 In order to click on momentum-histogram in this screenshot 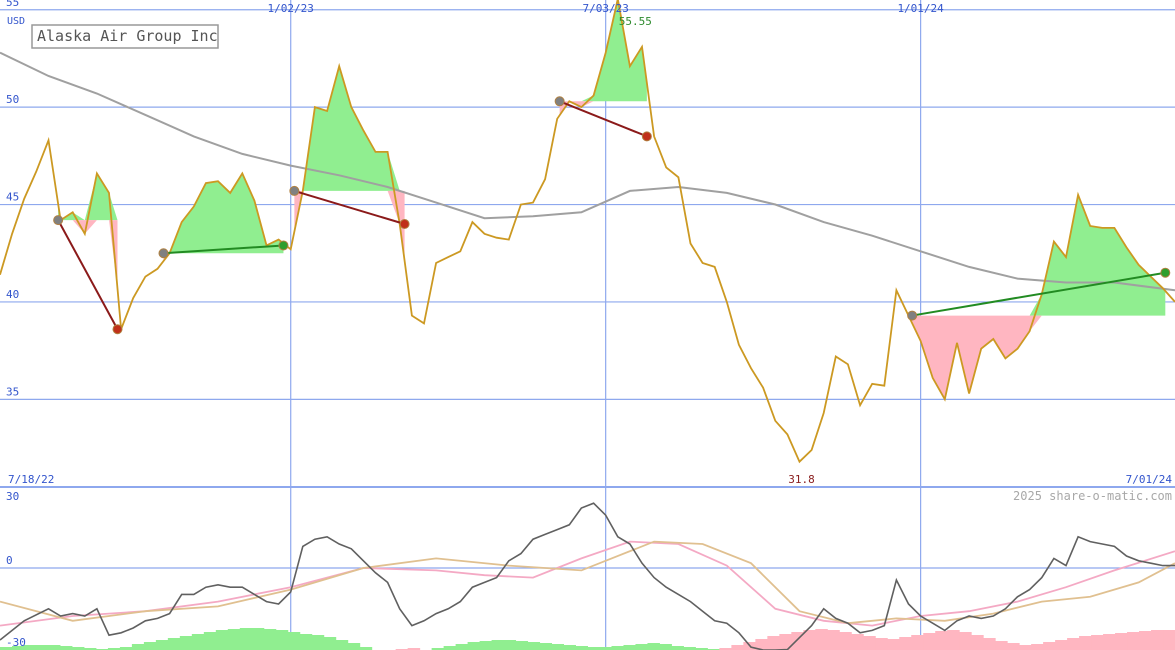, I will do `click(587, 639)`.